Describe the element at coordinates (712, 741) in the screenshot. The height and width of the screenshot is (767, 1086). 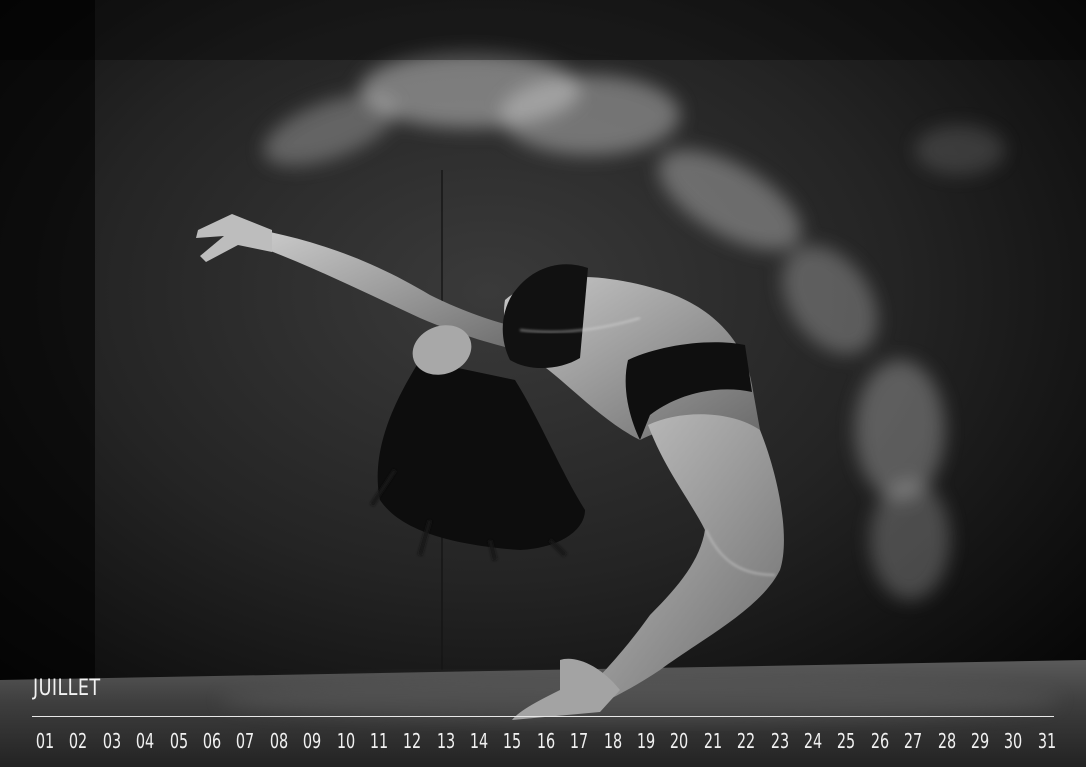
I see `day-number: 21` at that location.